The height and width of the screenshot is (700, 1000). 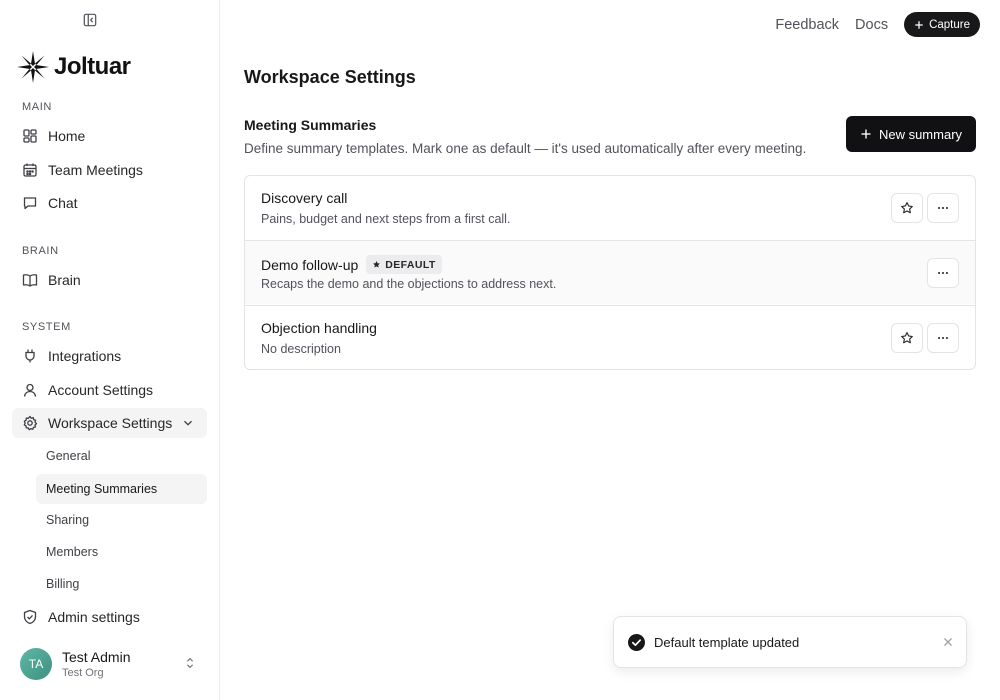 I want to click on template-title: Demo follow-up DEFAULT, so click(x=351, y=264).